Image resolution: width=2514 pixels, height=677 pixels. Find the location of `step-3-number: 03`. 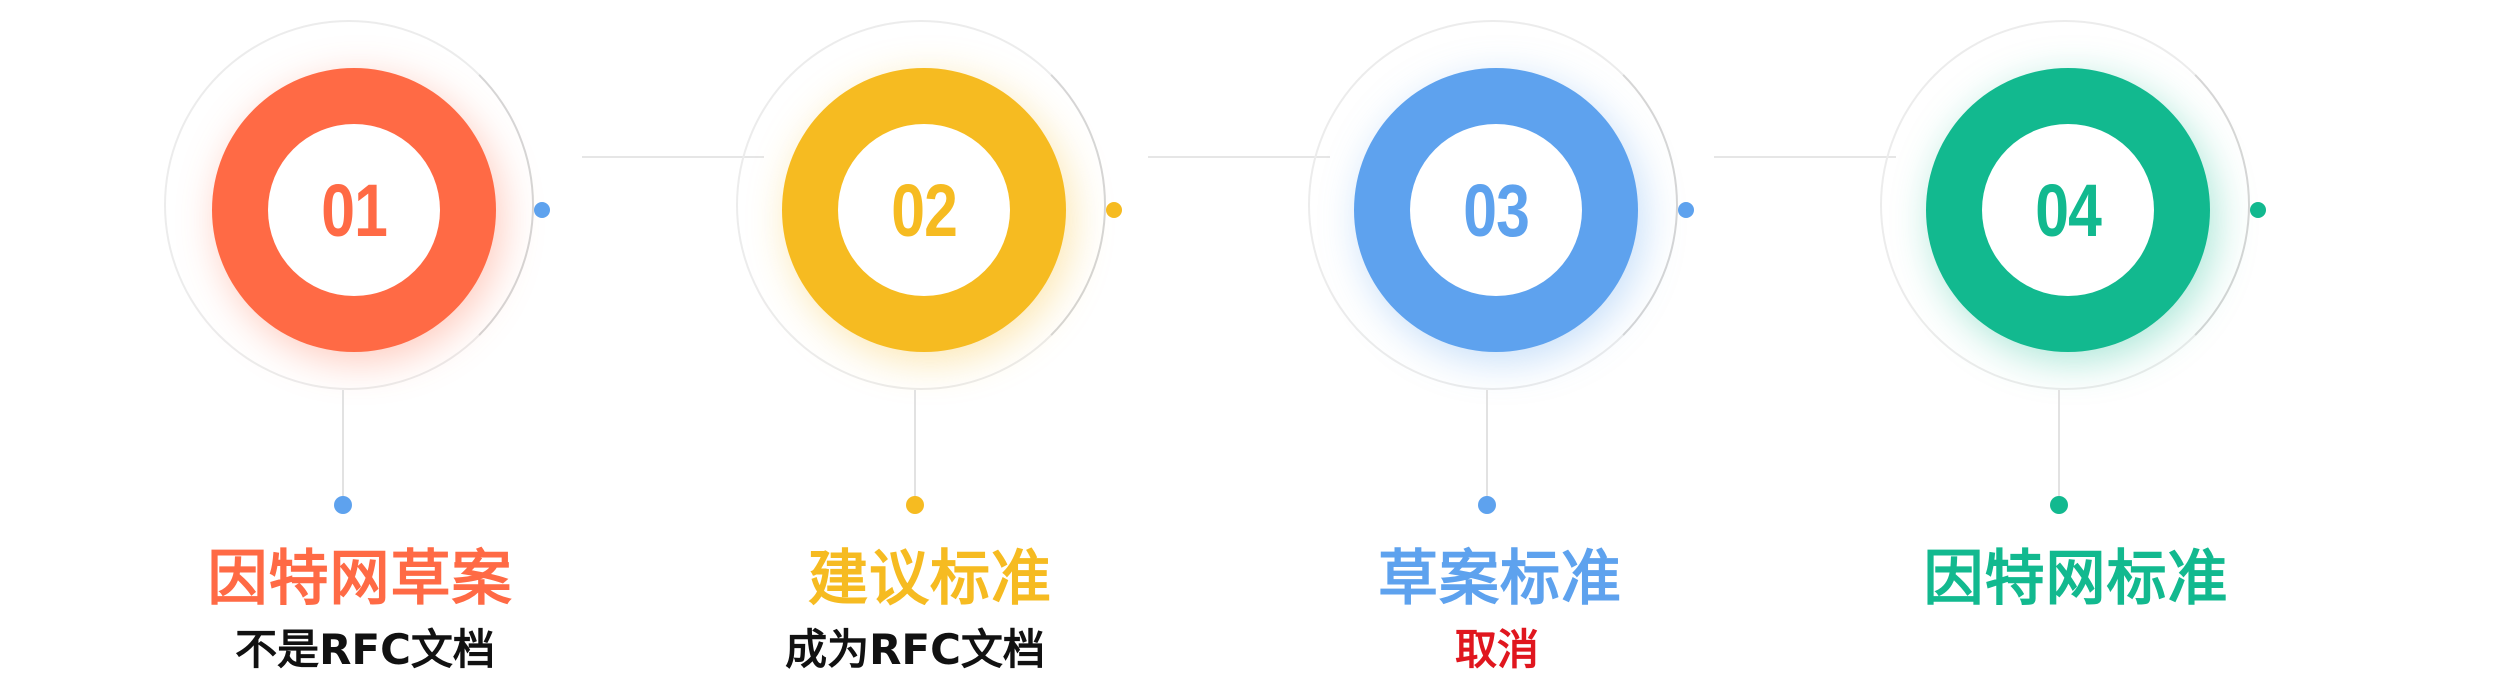

step-3-number: 03 is located at coordinates (1496, 210).